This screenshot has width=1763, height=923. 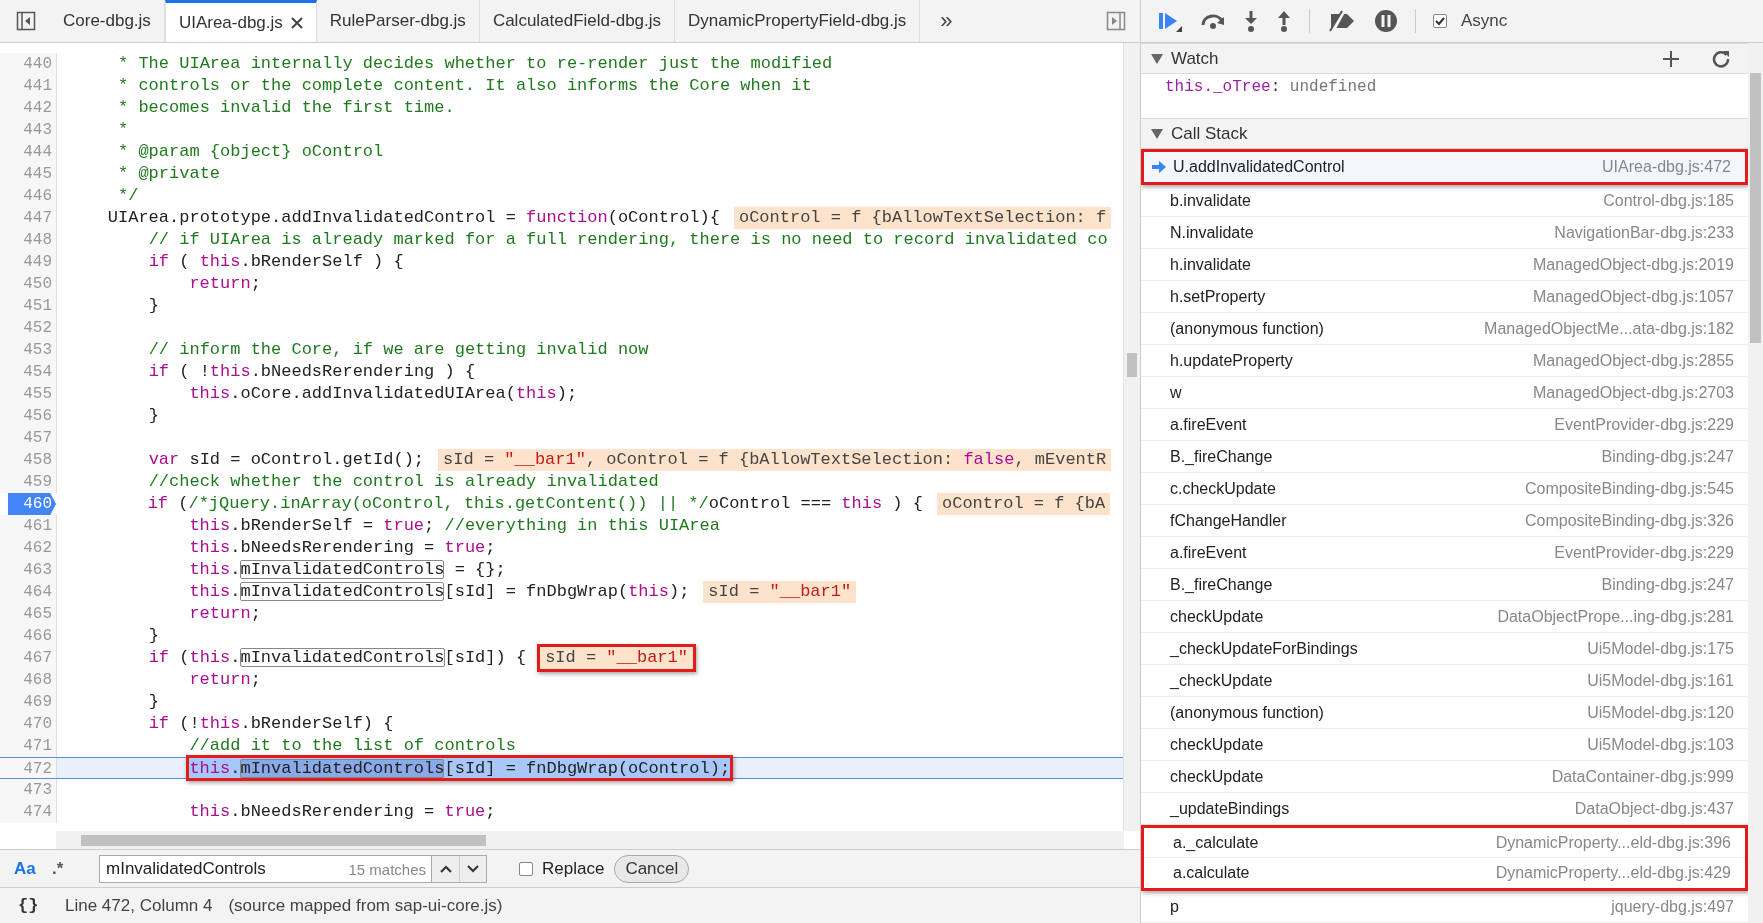 What do you see at coordinates (28, 416) in the screenshot?
I see `line-number: 456` at bounding box center [28, 416].